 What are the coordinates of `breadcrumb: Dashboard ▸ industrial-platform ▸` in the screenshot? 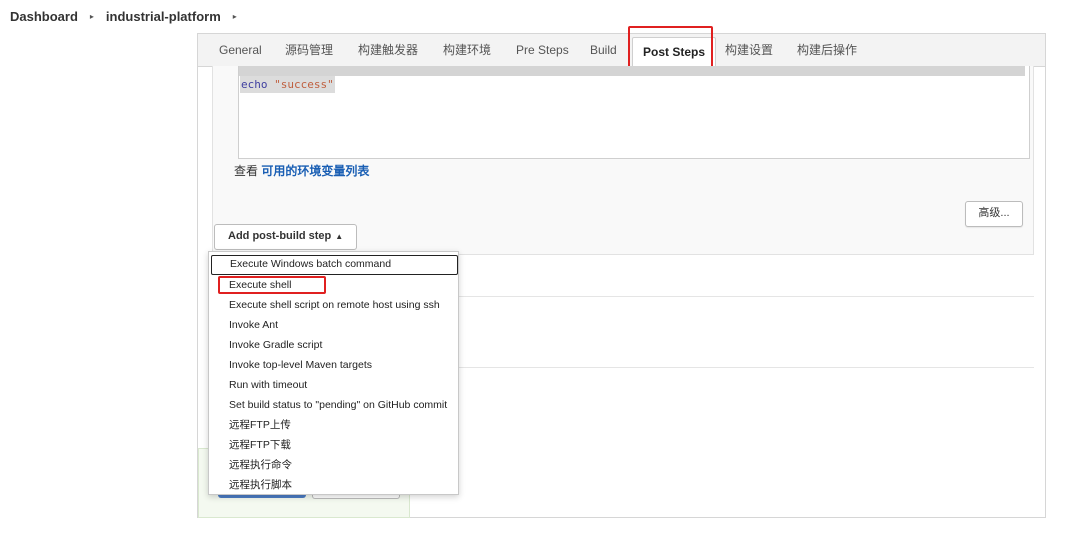 It's located at (129, 16).